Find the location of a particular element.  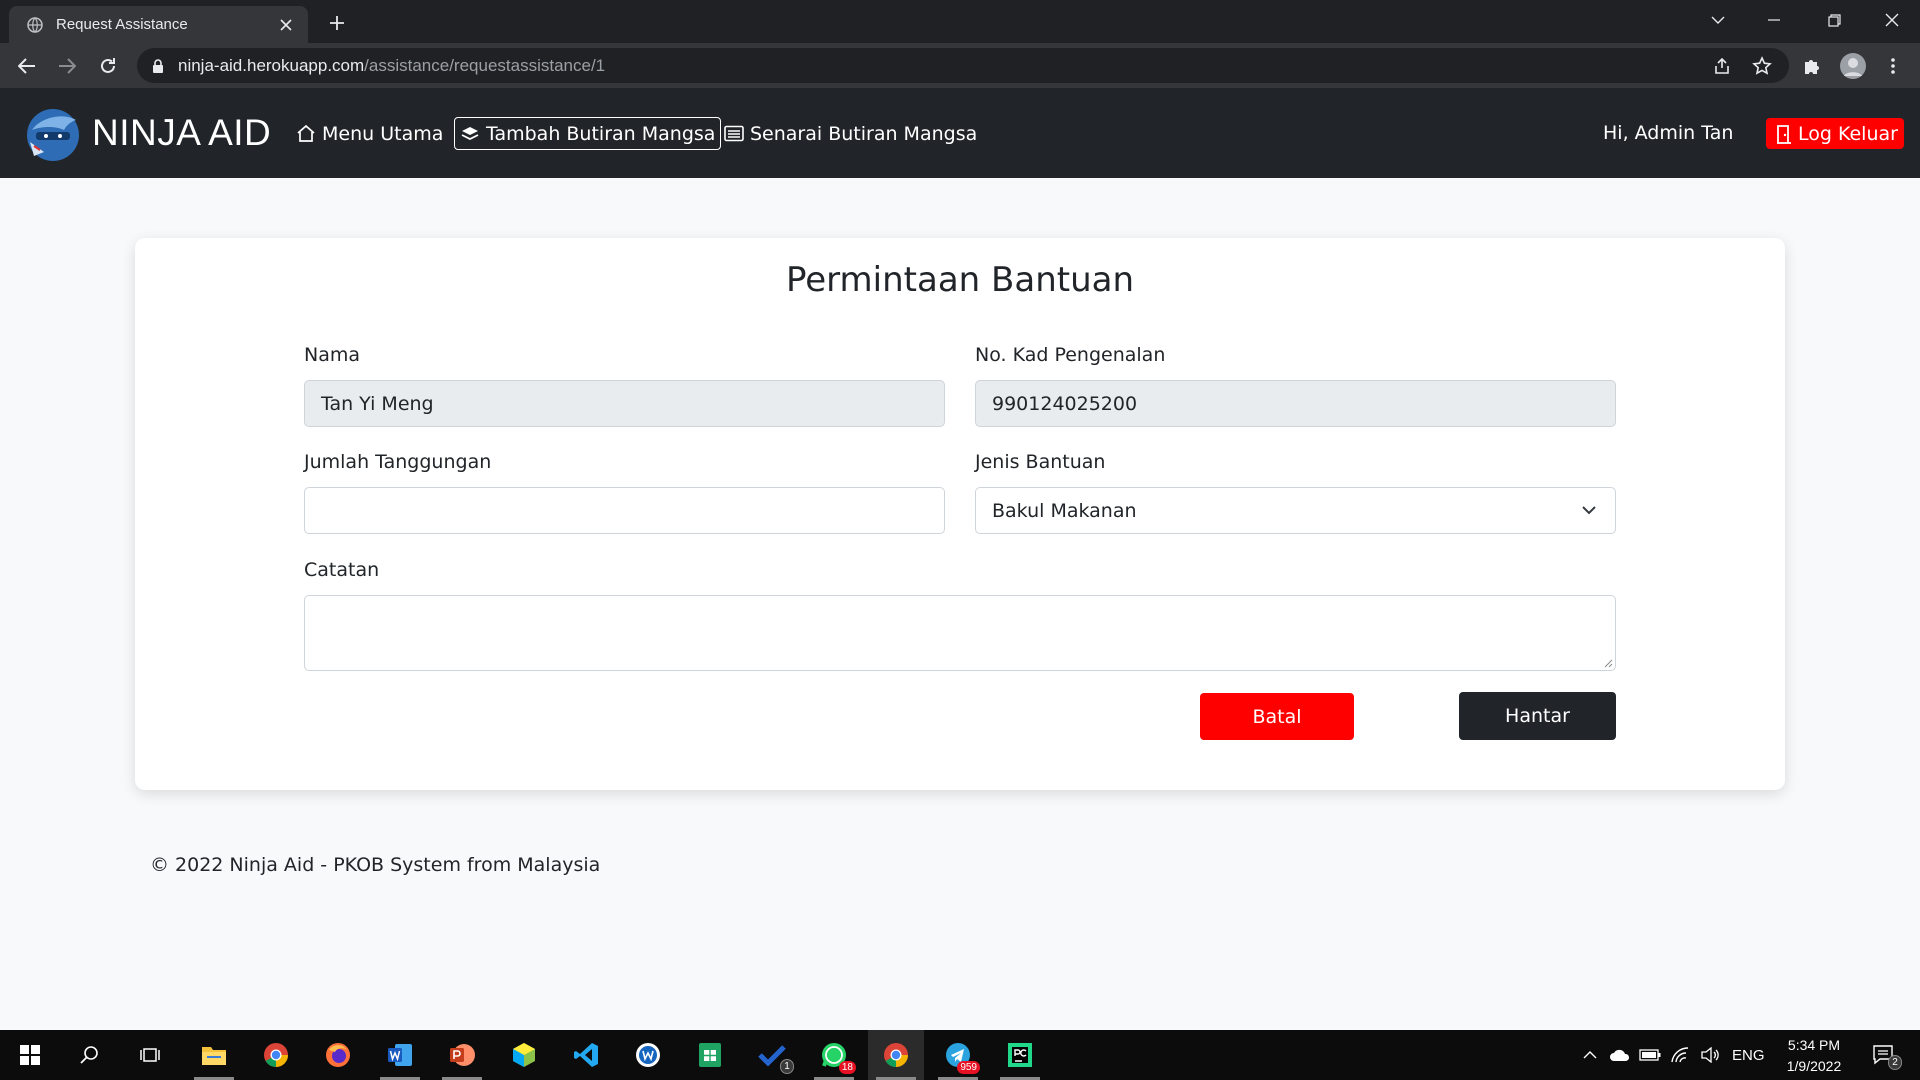

browser-titlebar: Request Assistance is located at coordinates (960, 21).